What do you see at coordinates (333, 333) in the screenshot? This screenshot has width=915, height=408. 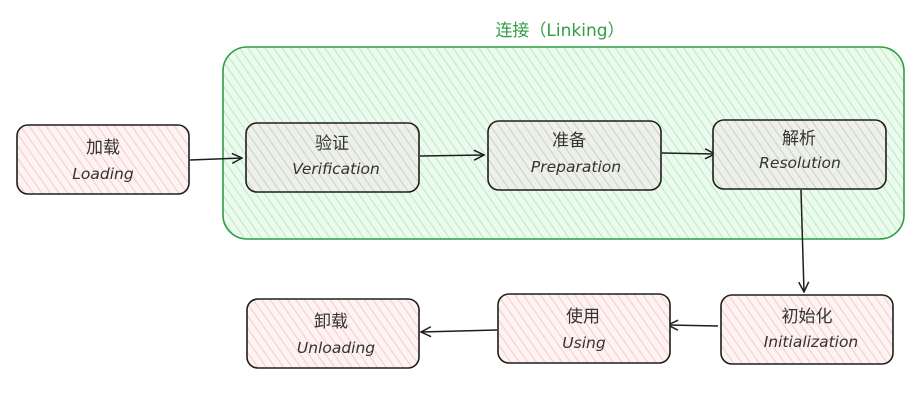 I see `node-unloading: 卸载 Unloading` at bounding box center [333, 333].